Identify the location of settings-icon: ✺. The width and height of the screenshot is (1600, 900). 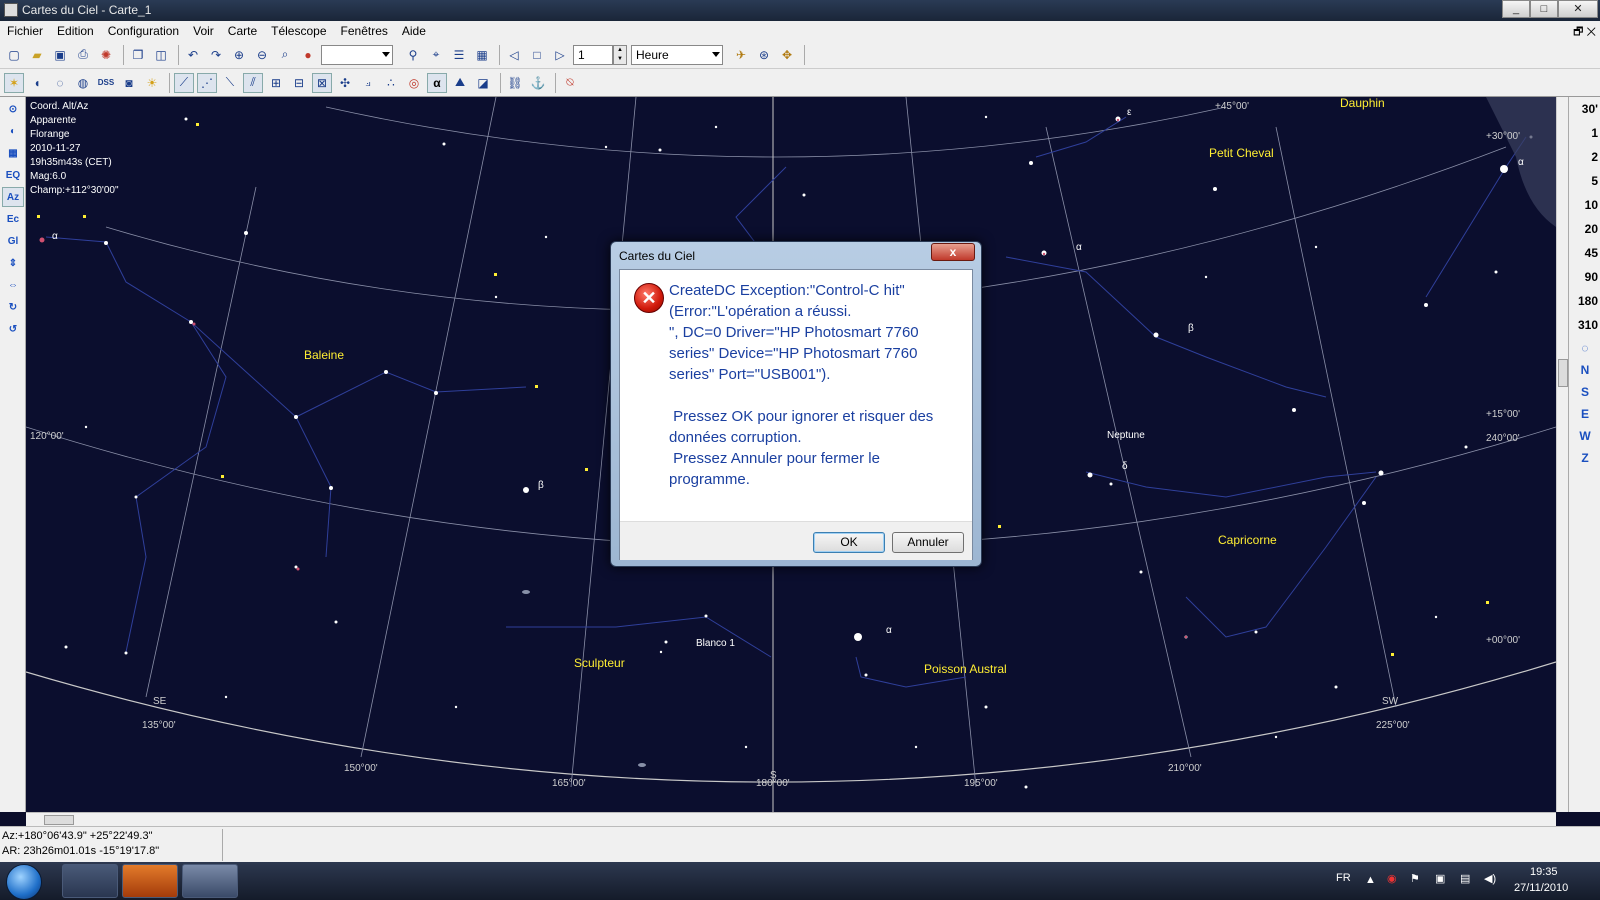
(106, 55).